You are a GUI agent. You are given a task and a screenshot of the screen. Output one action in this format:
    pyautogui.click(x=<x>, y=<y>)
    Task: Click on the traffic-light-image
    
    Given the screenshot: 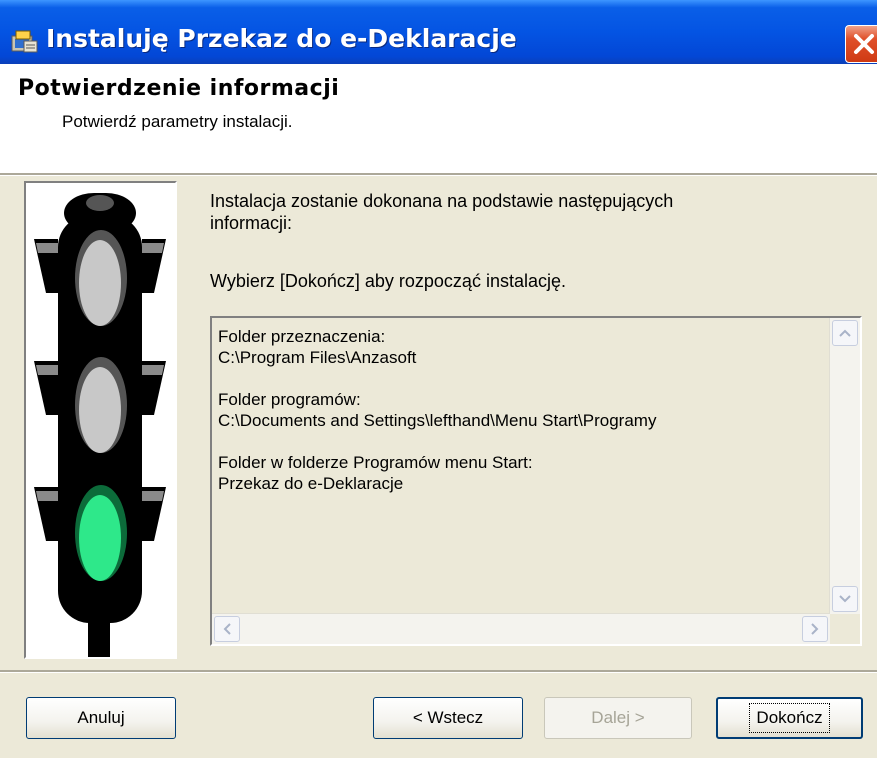 What is the action you would take?
    pyautogui.click(x=100, y=420)
    